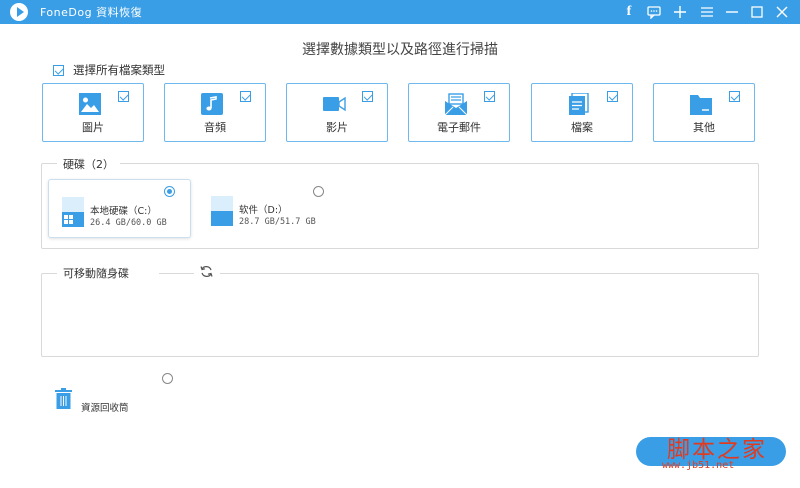  Describe the element at coordinates (91, 12) in the screenshot. I see `app-title: FoneDog 資料恢復` at that location.